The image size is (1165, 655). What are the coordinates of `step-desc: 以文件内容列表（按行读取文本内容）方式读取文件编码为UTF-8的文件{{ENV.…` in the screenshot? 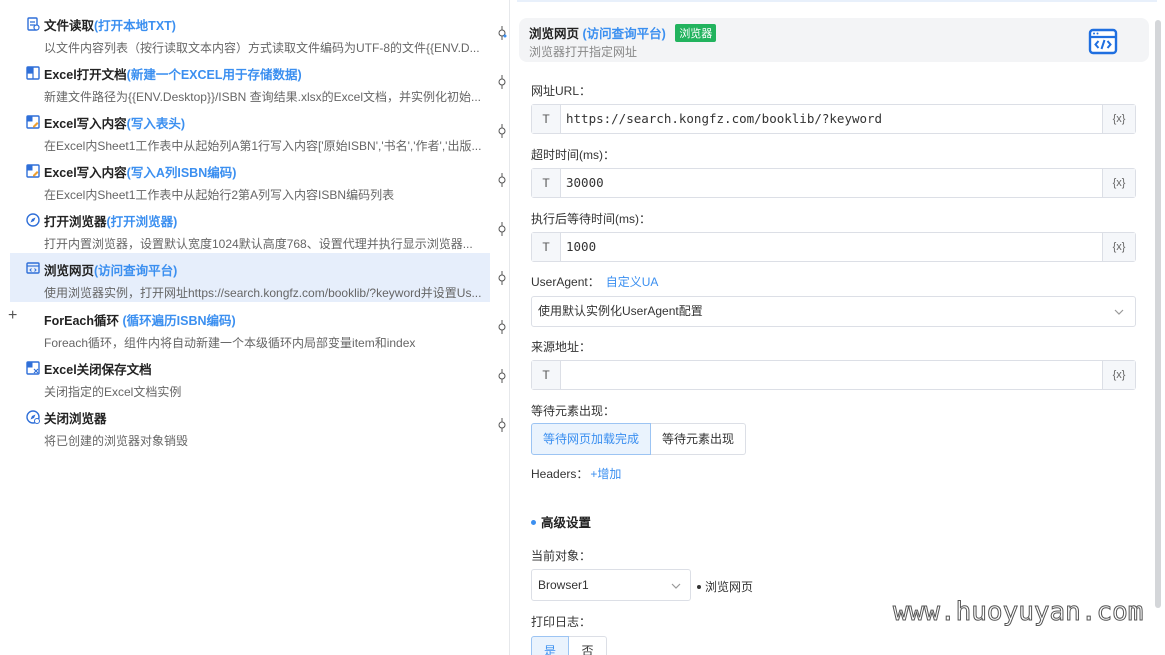 It's located at (262, 48).